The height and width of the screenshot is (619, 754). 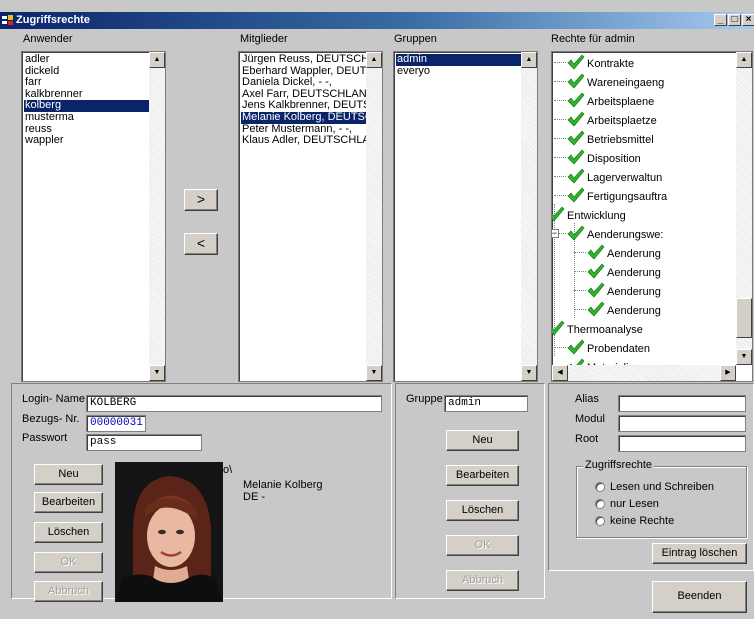 What do you see at coordinates (682, 423) in the screenshot?
I see `module-field` at bounding box center [682, 423].